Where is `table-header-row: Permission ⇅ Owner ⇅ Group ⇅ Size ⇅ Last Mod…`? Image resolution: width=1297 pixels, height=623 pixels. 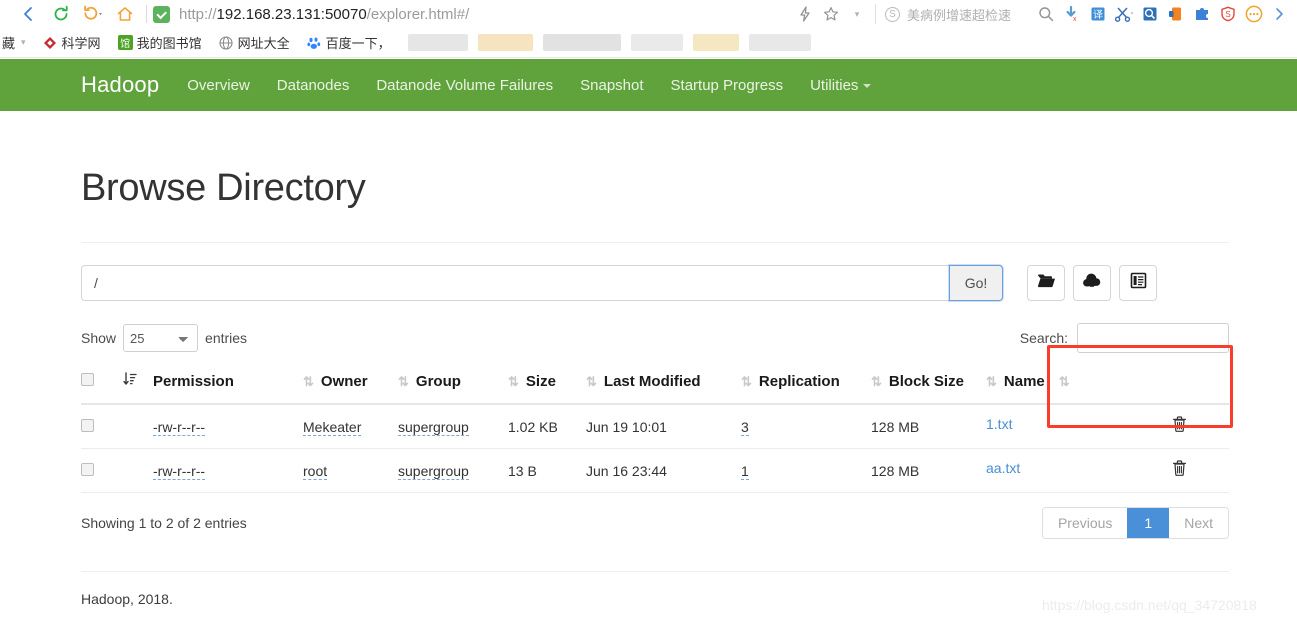
table-header-row: Permission ⇅ Owner ⇅ Group ⇅ Size ⇅ Last Mod… is located at coordinates (655, 385).